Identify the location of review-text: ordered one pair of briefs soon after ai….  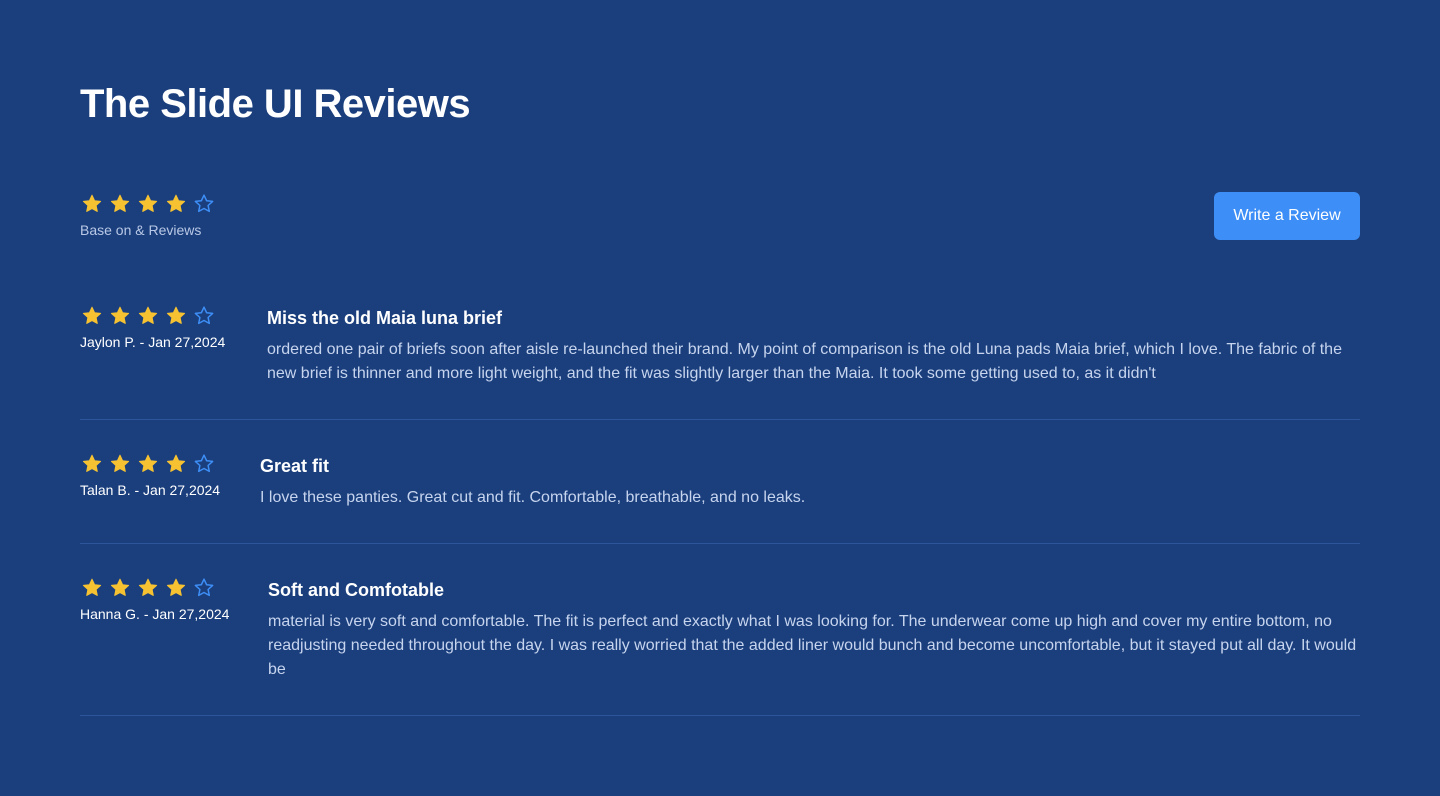
(804, 361).